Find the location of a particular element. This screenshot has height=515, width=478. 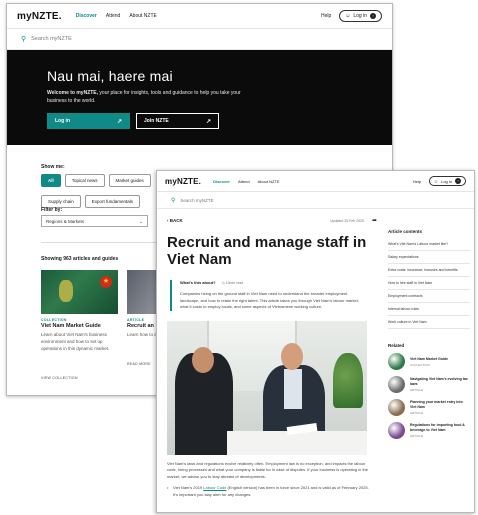

about-header: What's this about? ◷ 10min read is located at coordinates (273, 282).